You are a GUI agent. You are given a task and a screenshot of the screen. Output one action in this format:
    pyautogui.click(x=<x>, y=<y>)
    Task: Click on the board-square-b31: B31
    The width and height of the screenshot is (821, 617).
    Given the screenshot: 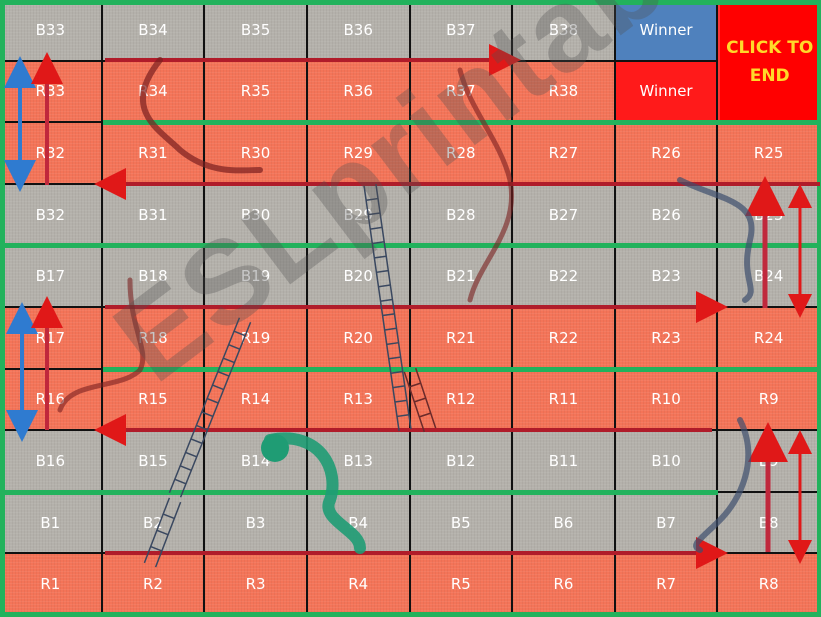 What is the action you would take?
    pyautogui.click(x=154, y=215)
    